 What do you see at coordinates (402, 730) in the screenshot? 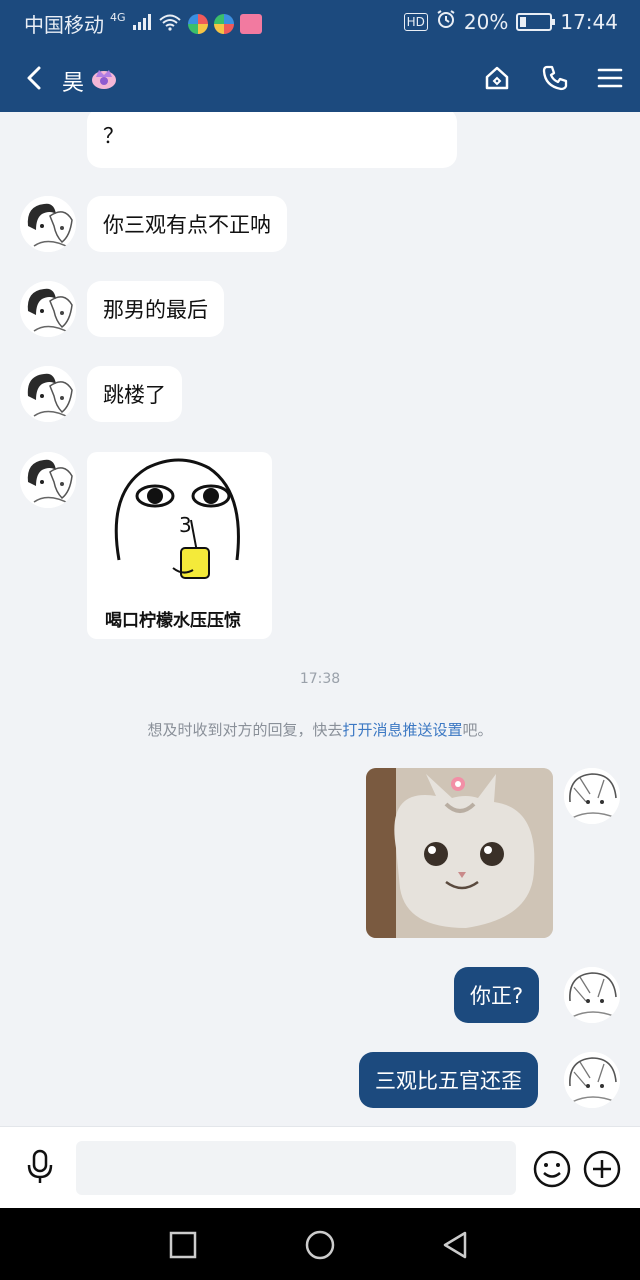
I see `push-settings-link: 打开消息推送设置` at bounding box center [402, 730].